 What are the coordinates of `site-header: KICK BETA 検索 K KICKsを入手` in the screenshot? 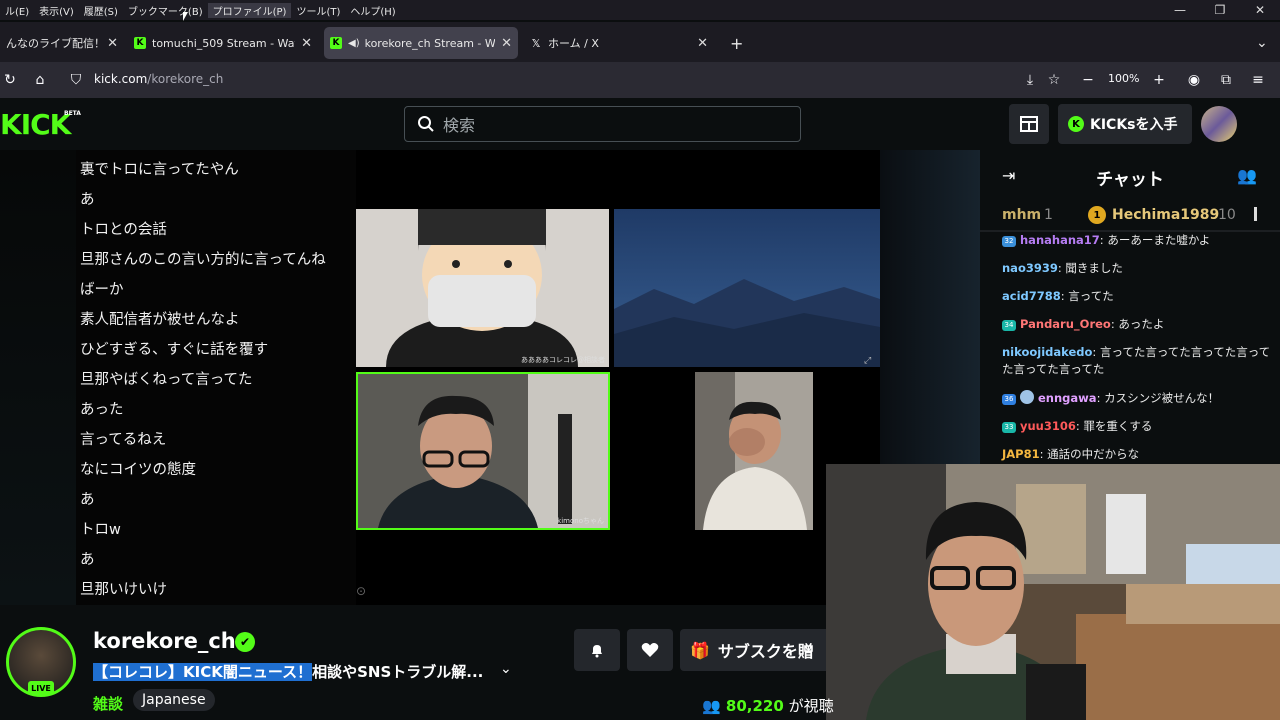 It's located at (640, 124).